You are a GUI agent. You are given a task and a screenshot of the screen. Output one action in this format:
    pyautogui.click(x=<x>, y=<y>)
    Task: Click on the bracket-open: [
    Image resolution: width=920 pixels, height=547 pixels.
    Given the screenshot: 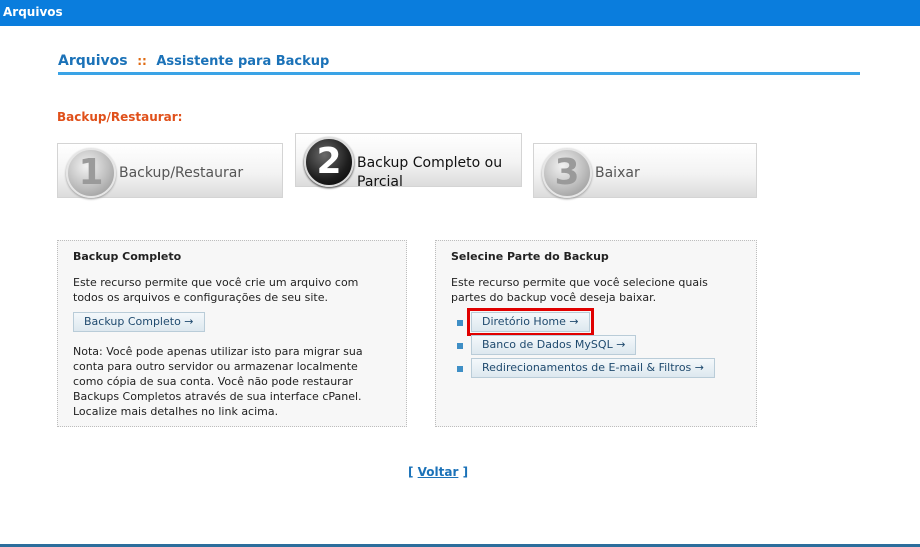 What is the action you would take?
    pyautogui.click(x=410, y=472)
    